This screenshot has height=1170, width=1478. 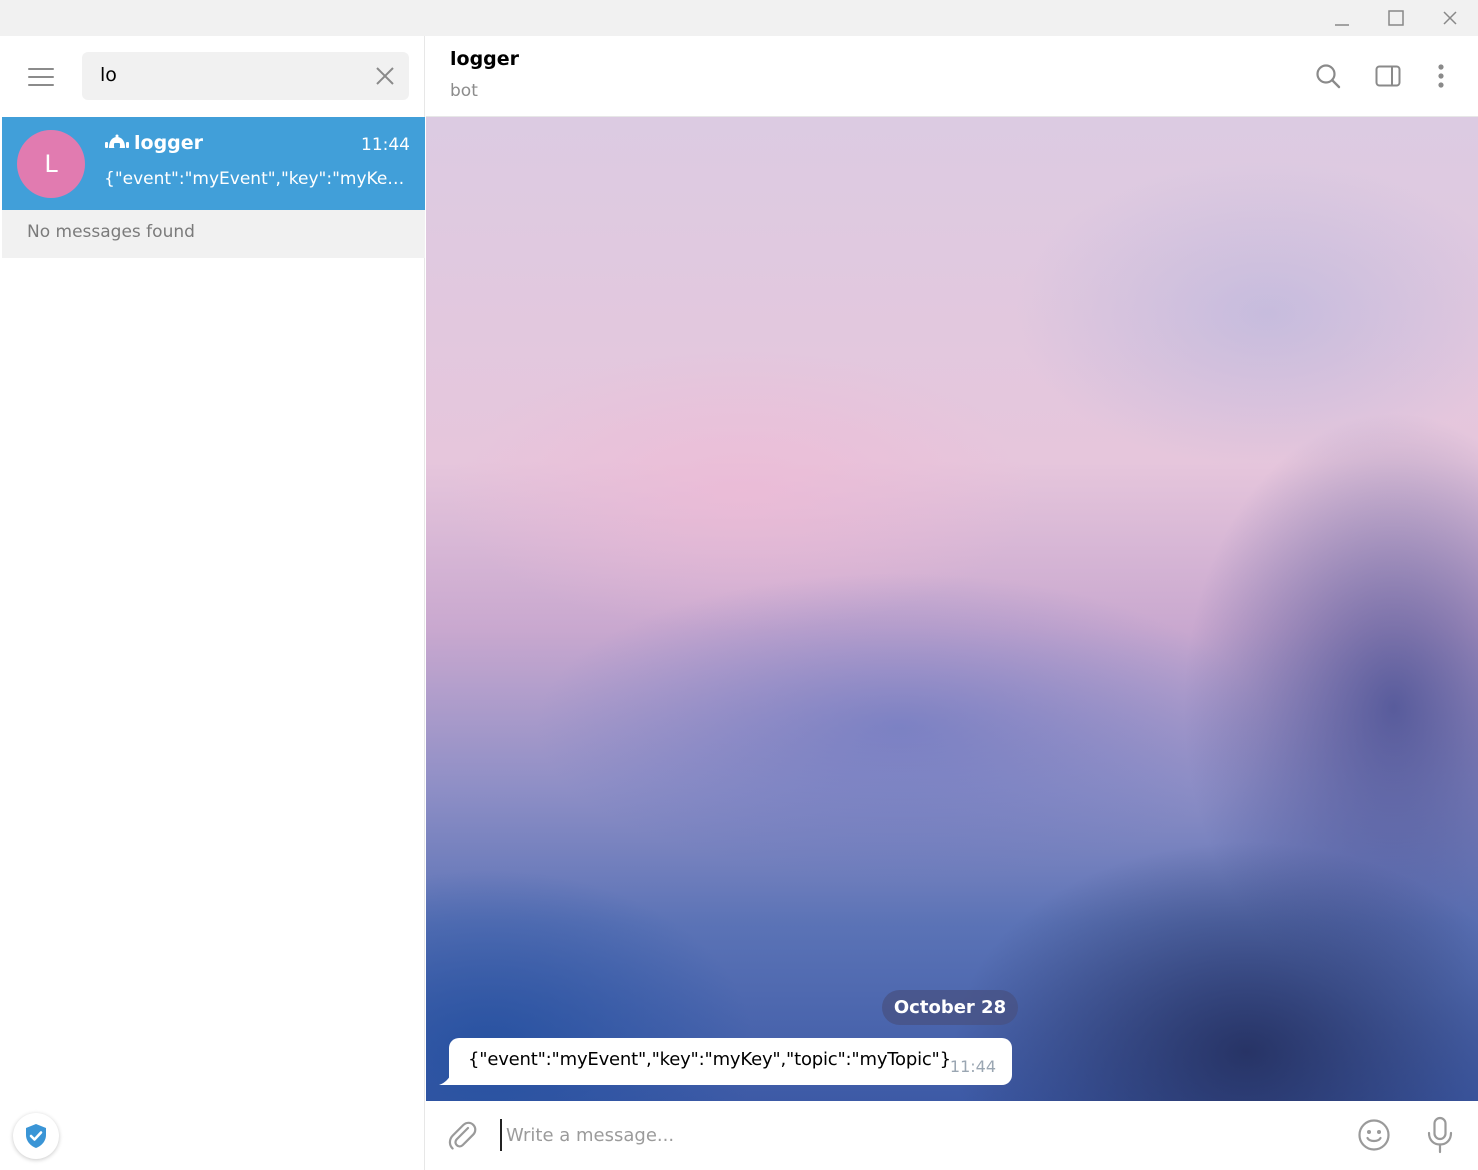 I want to click on maximize-icon, so click(x=1396, y=18).